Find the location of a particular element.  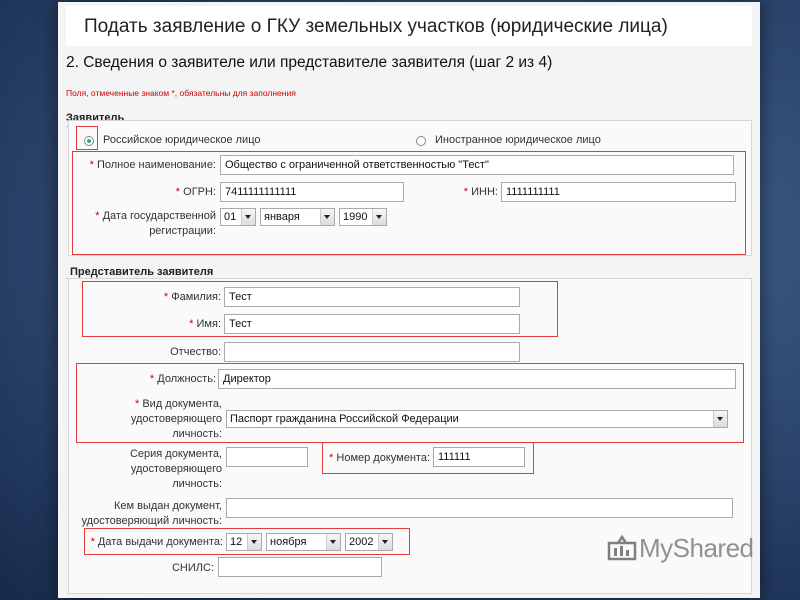

issued-by-label-line1: Кем выдан документ, is located at coordinates (167, 506).